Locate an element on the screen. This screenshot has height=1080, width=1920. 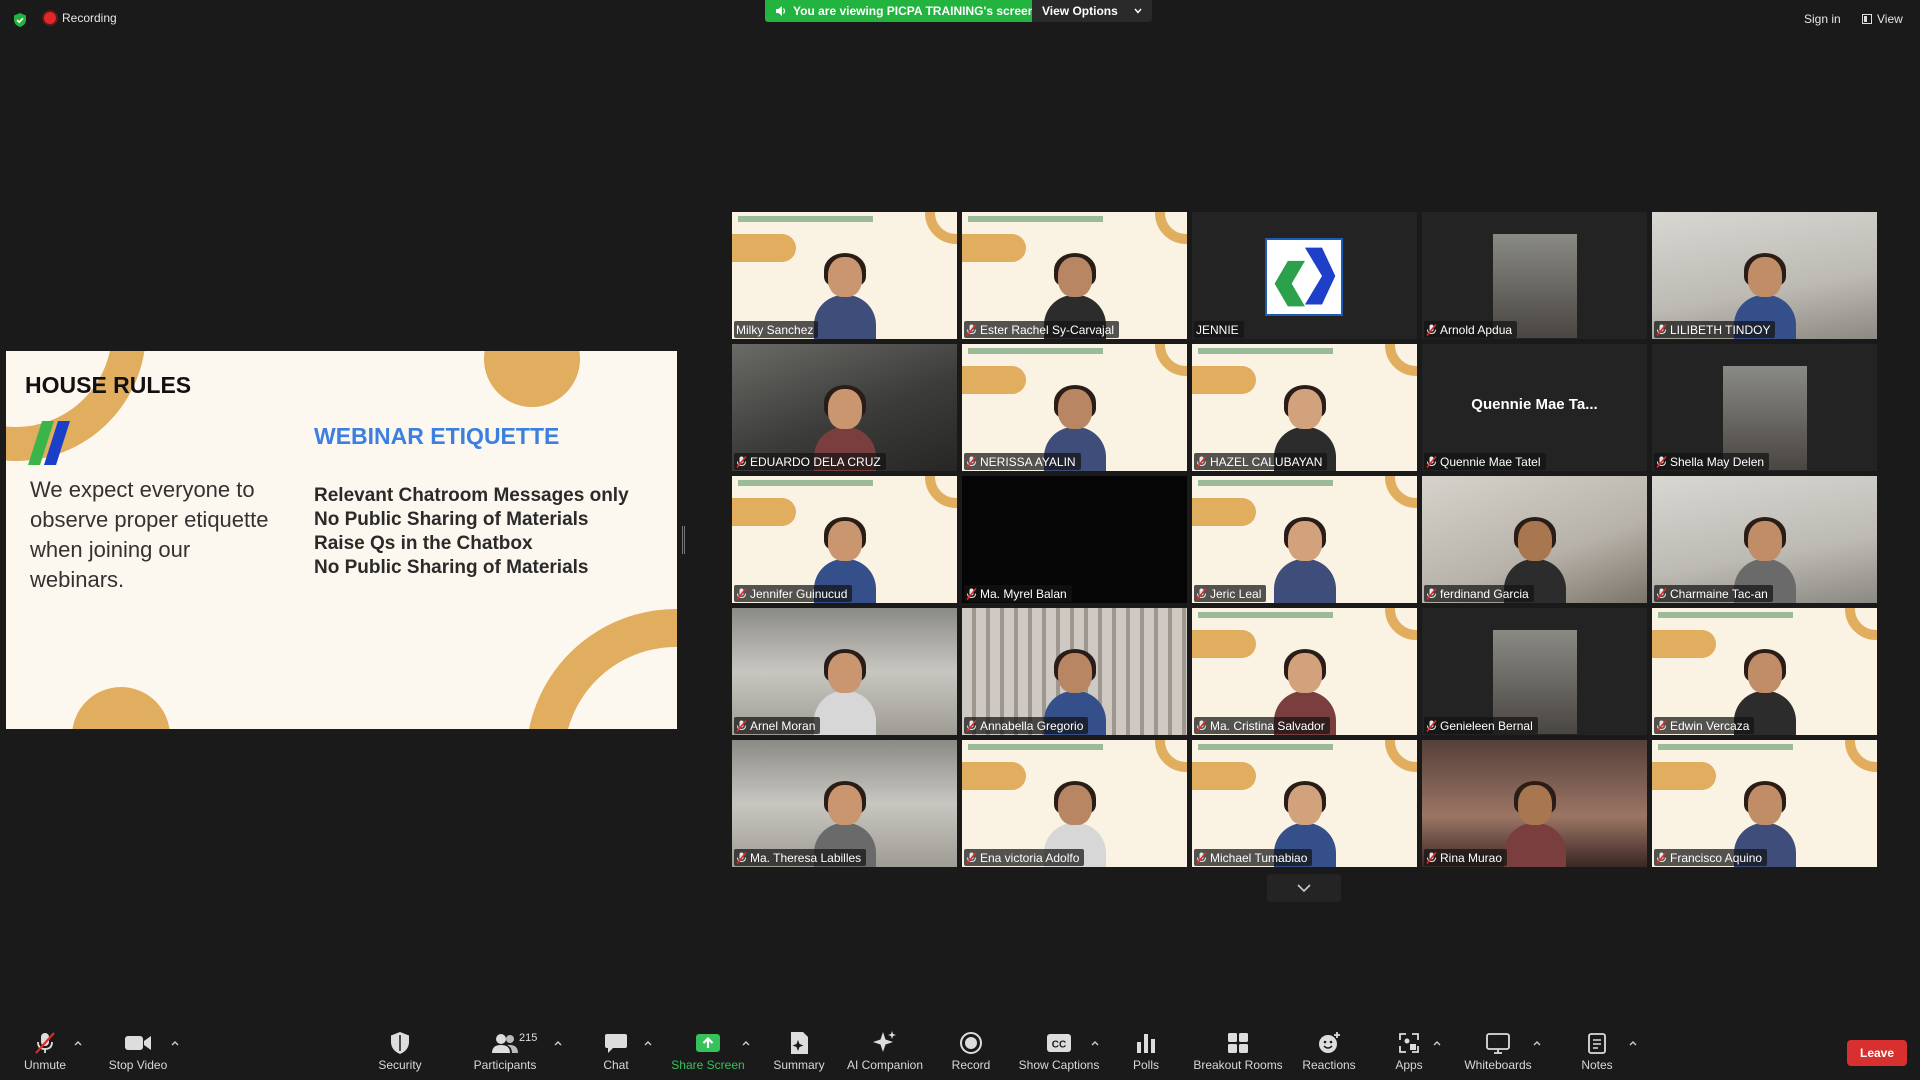
share-screen-button: Share Screen is located at coordinates (708, 1051).